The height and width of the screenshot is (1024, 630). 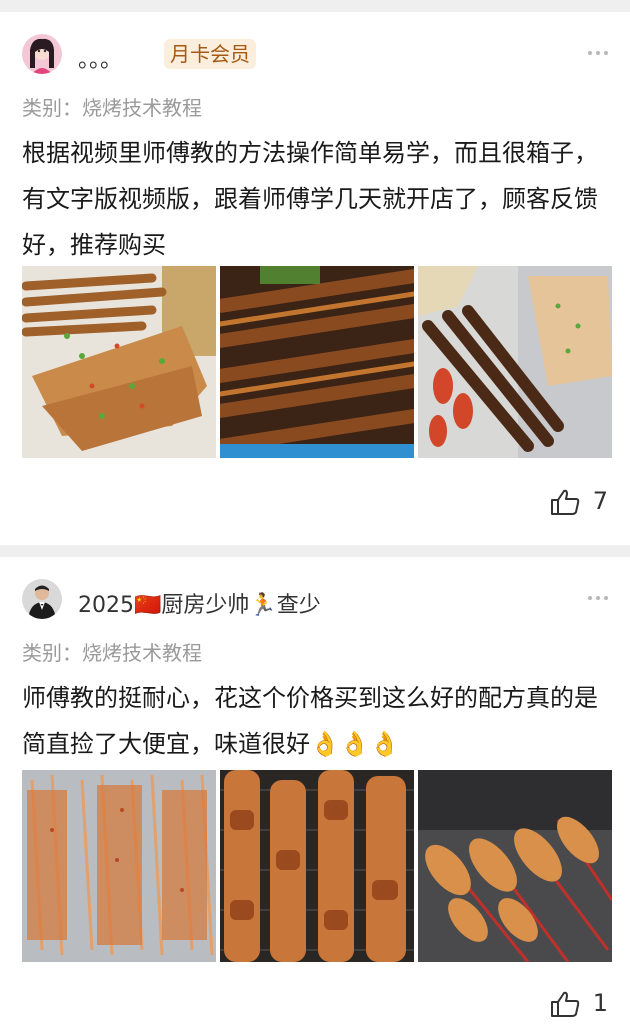 What do you see at coordinates (515, 362) in the screenshot?
I see `photo-sausage-skewers` at bounding box center [515, 362].